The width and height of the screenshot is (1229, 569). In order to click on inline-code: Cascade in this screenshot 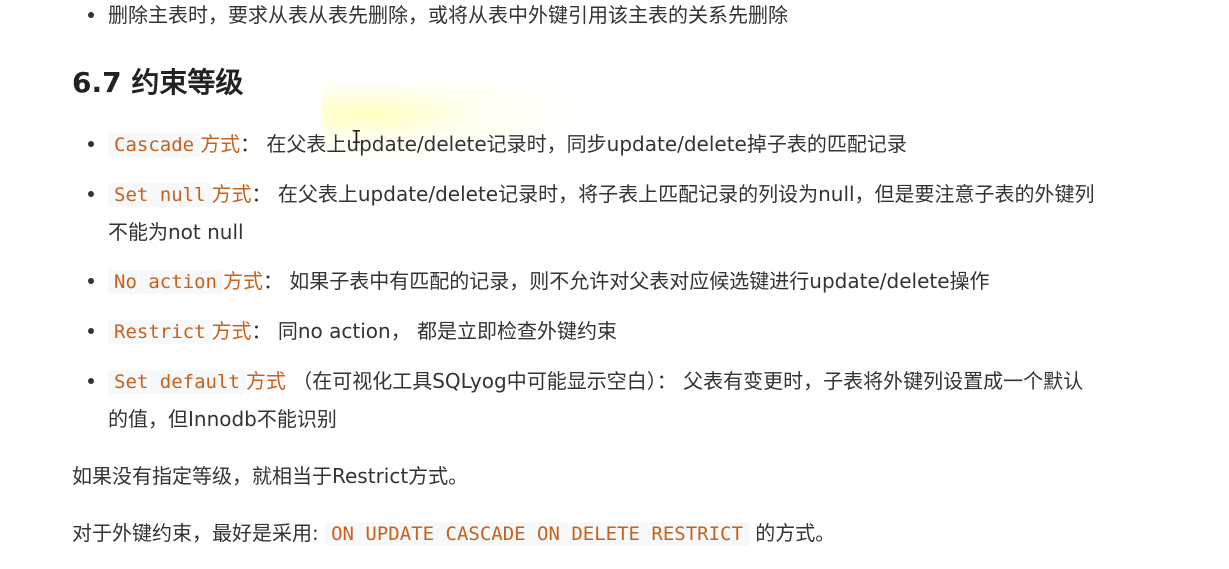, I will do `click(154, 145)`.